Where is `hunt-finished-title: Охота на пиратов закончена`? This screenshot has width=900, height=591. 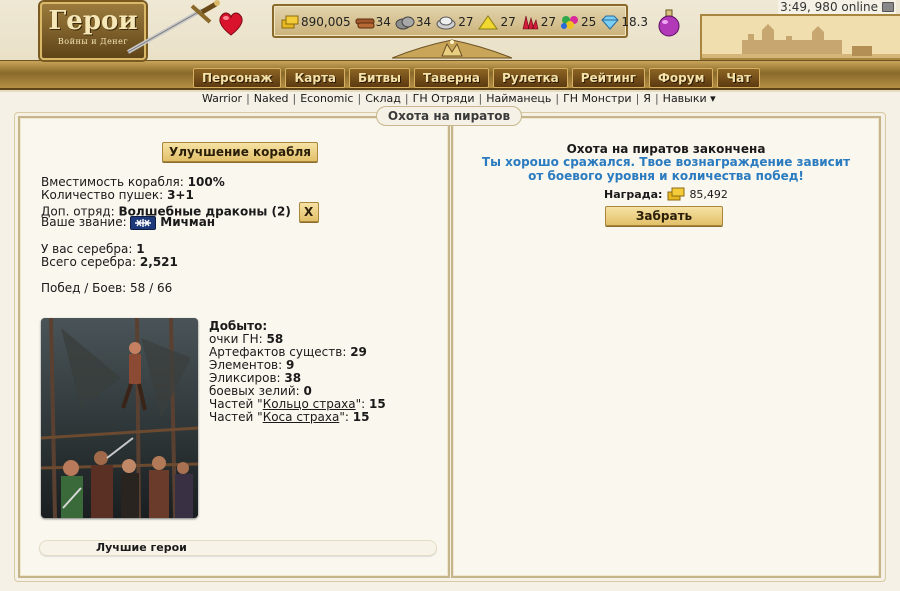
hunt-finished-title: Охота на пиратов закончена is located at coordinates (666, 149).